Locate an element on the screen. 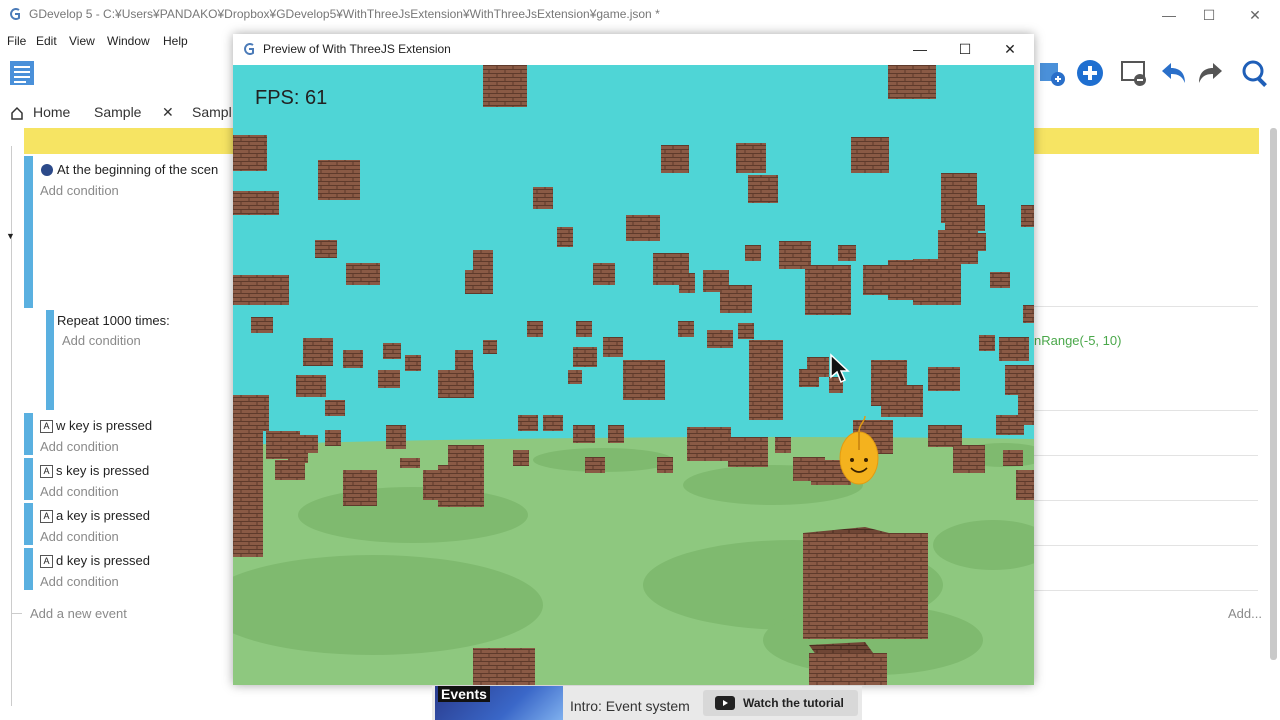 Image resolution: width=1280 pixels, height=720 pixels. youtube-icon is located at coordinates (725, 703).